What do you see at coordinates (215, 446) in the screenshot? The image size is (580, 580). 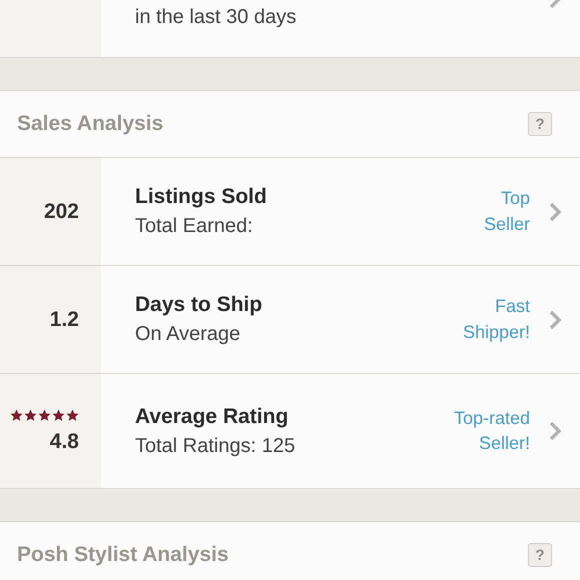 I see `stat-subtitle: Total Ratings: 125` at bounding box center [215, 446].